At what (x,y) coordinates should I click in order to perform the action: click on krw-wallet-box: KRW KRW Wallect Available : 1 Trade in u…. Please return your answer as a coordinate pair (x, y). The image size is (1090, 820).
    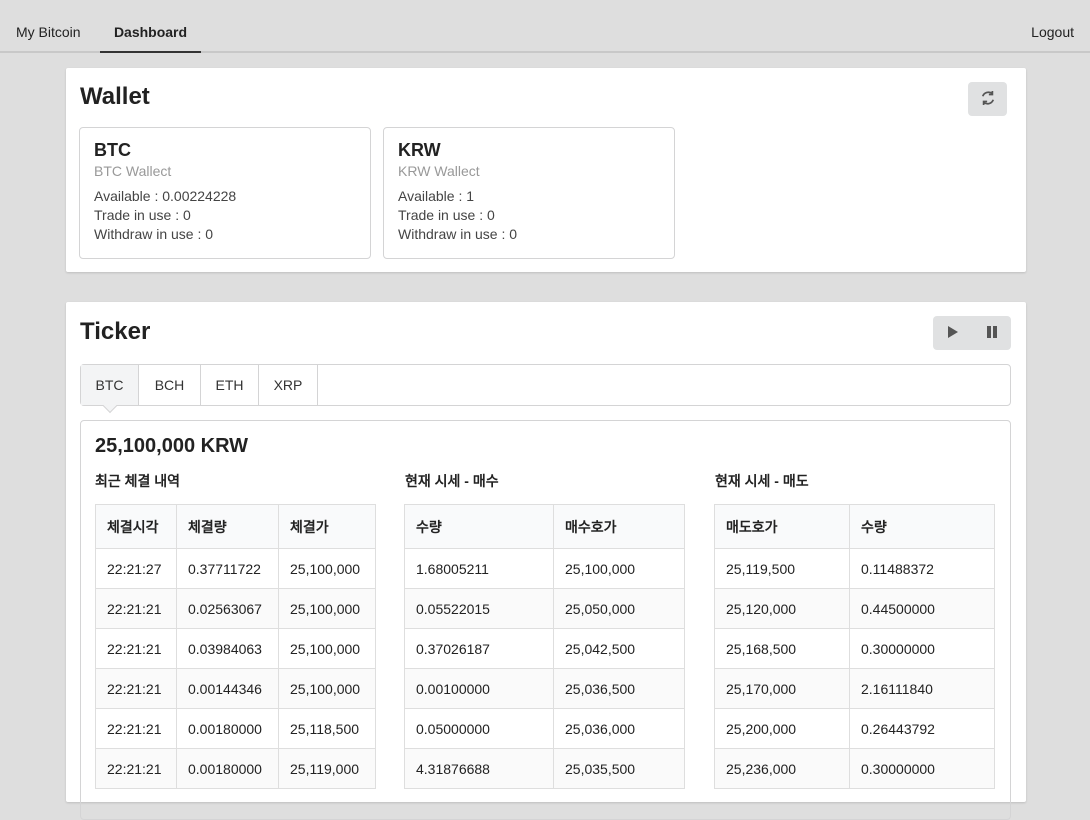
    Looking at the image, I should click on (529, 193).